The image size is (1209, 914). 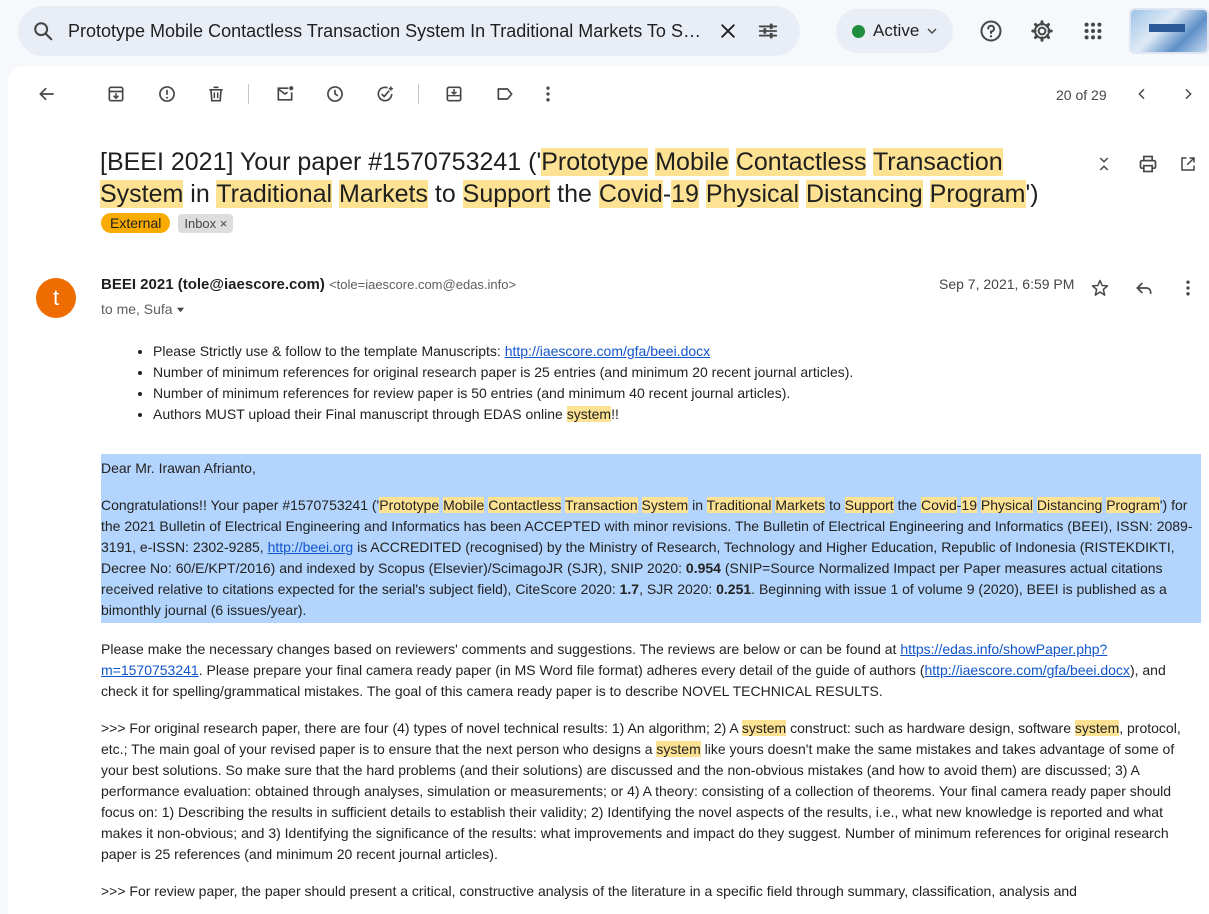 What do you see at coordinates (216, 94) in the screenshot?
I see `delete-trash-icon` at bounding box center [216, 94].